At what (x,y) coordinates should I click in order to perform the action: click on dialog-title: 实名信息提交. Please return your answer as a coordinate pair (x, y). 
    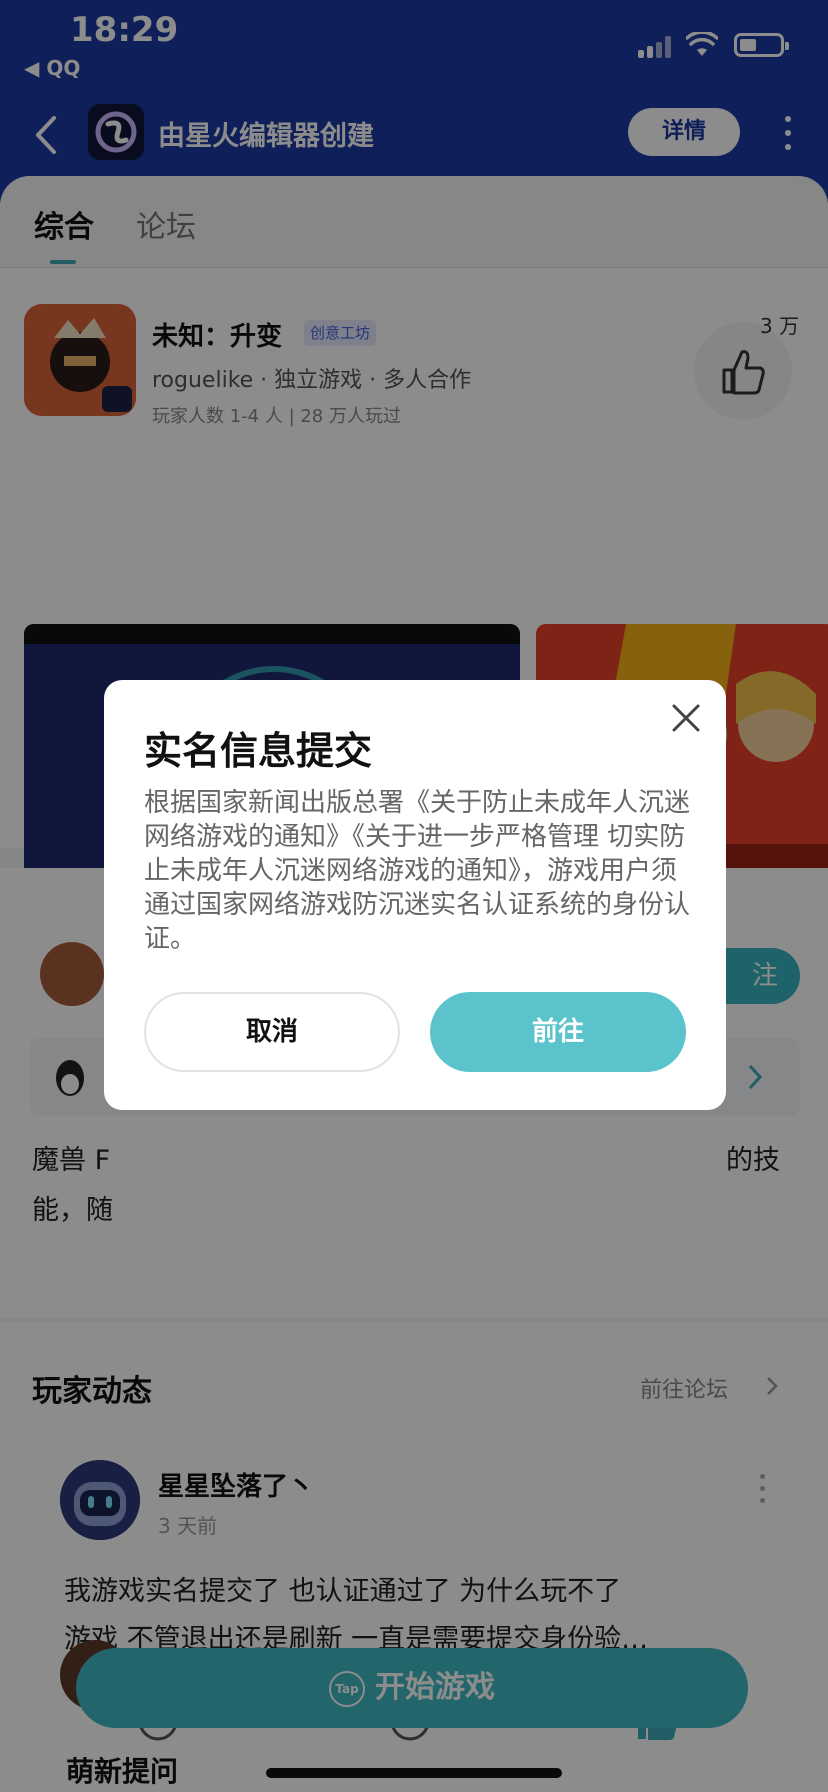
    Looking at the image, I should click on (258, 751).